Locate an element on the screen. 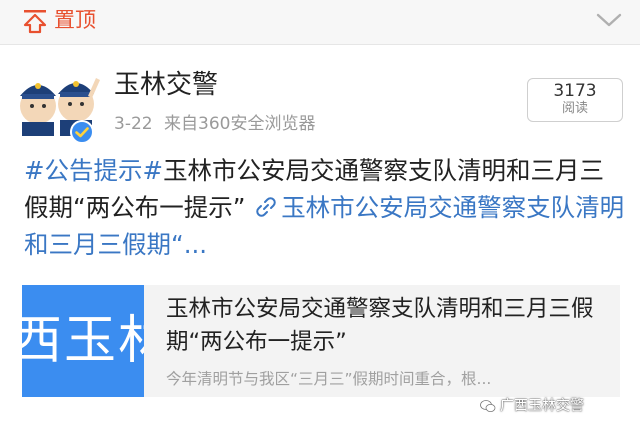 This screenshot has width=640, height=431. read-label: 阅读 is located at coordinates (574, 108).